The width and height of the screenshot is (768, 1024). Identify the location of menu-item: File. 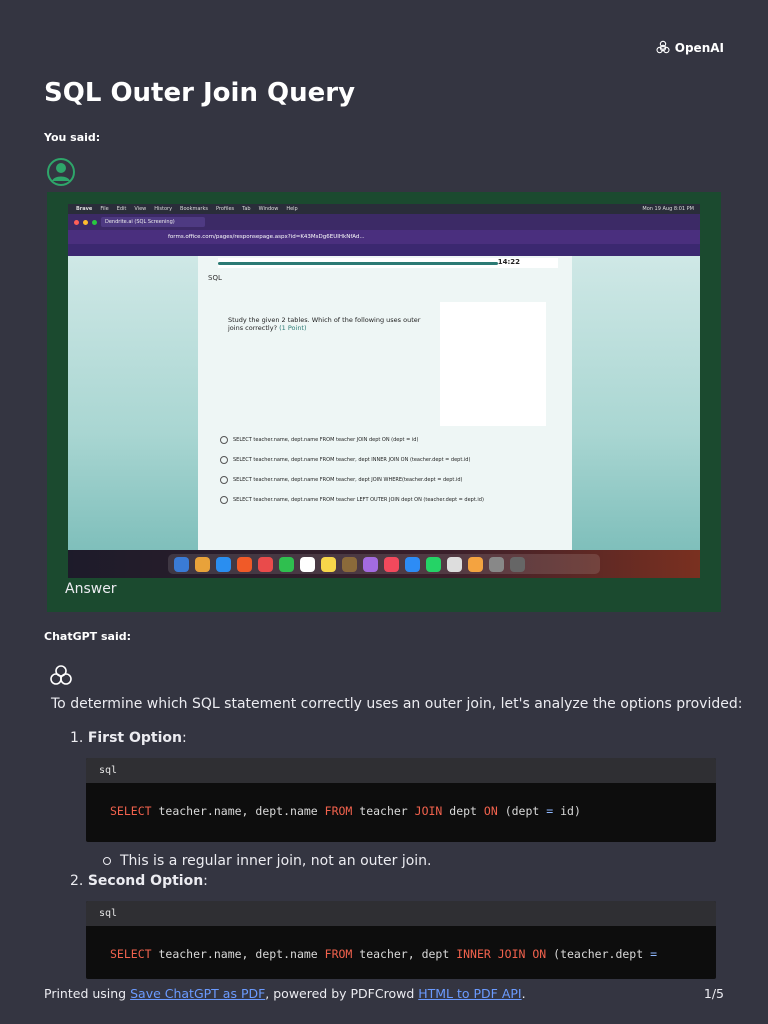
(104, 209).